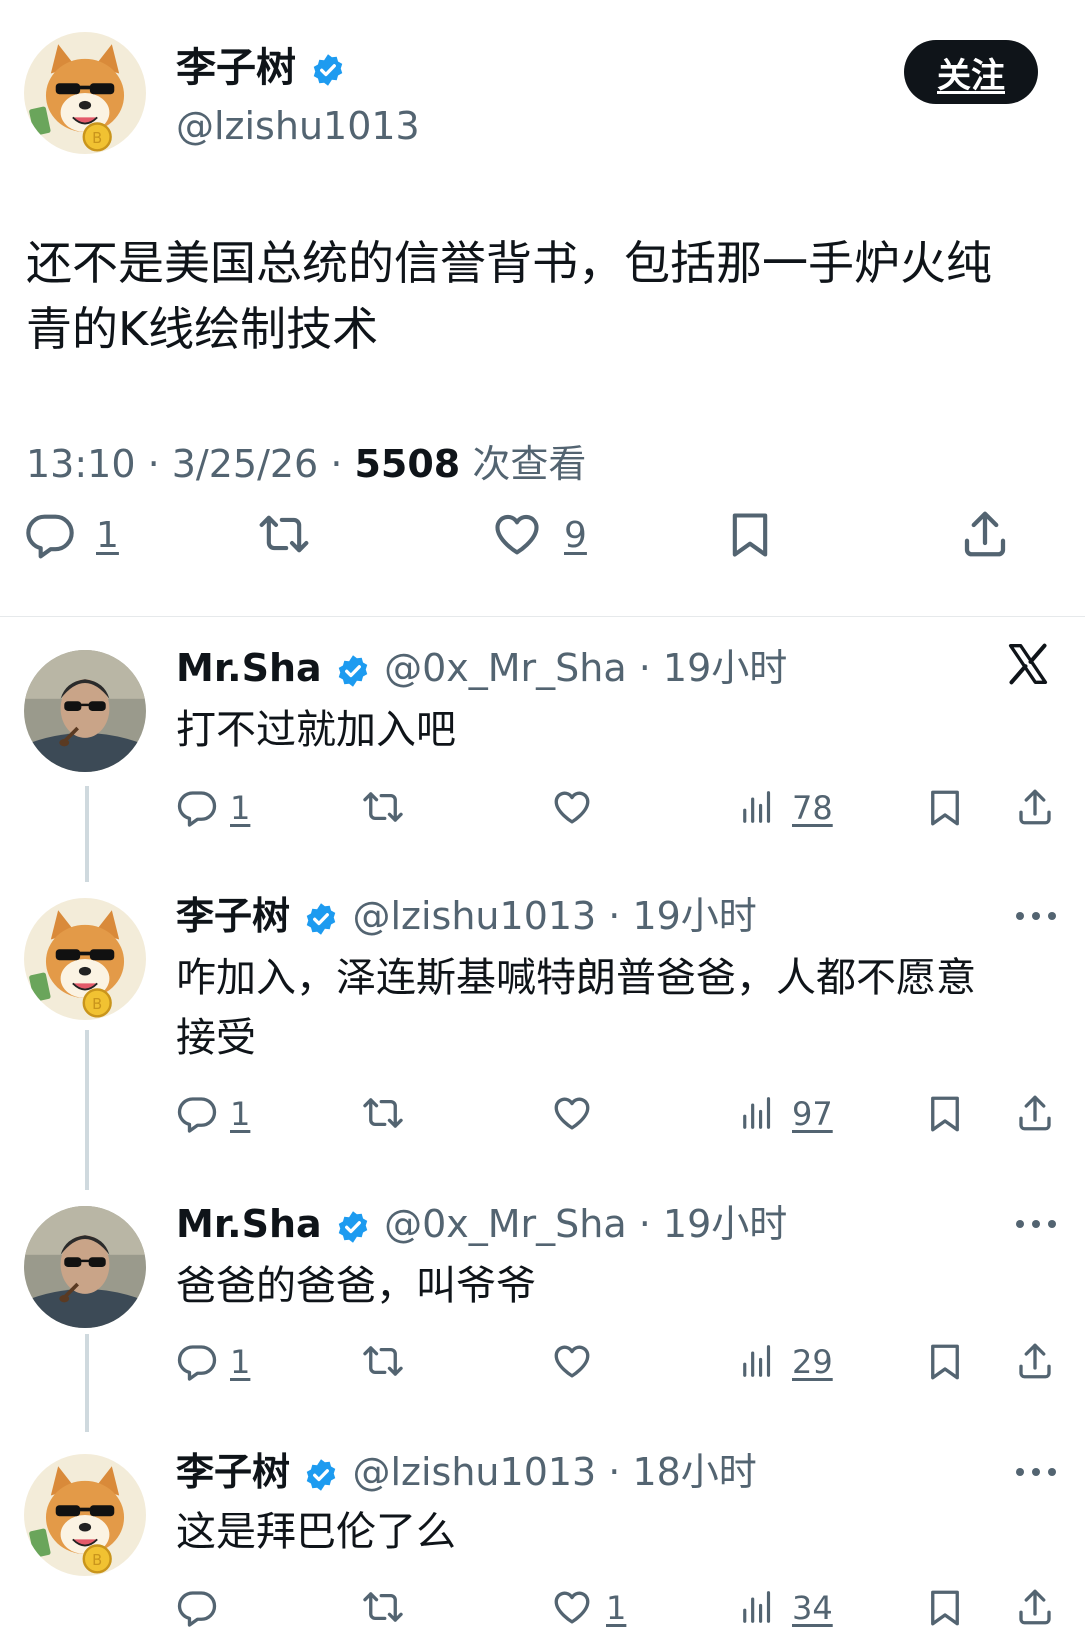  I want to click on reply-text: 爸爸的爸爸，叫爷爷, so click(356, 1286).